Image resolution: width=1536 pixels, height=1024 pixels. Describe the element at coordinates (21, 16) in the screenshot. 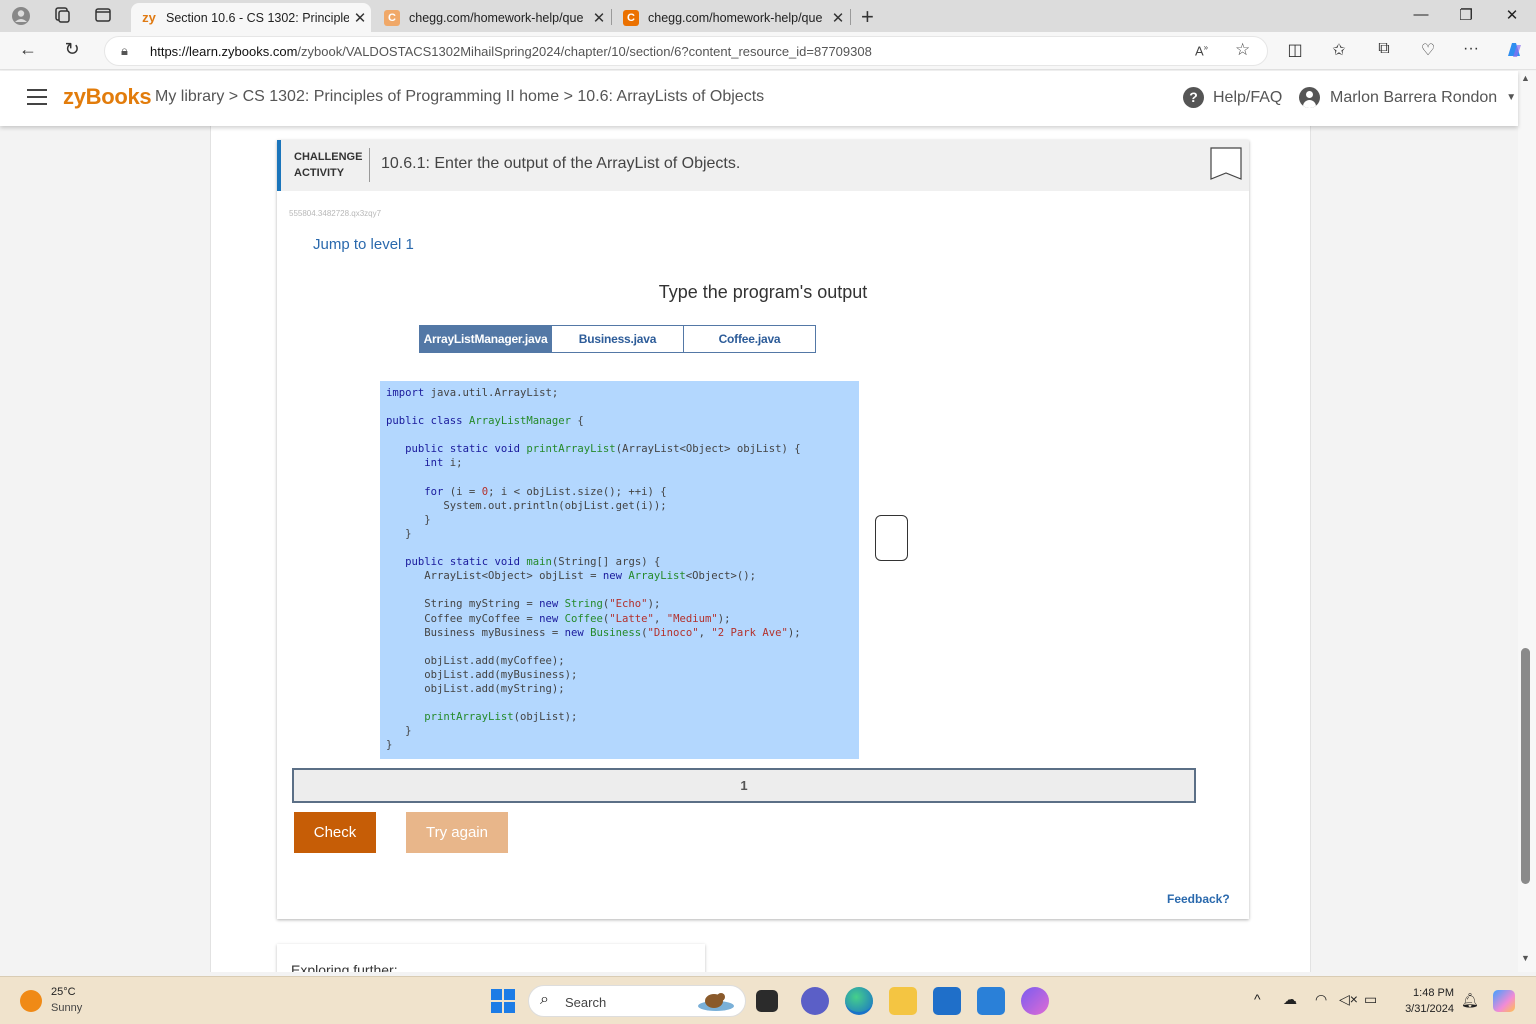

I see `profile-icon` at that location.